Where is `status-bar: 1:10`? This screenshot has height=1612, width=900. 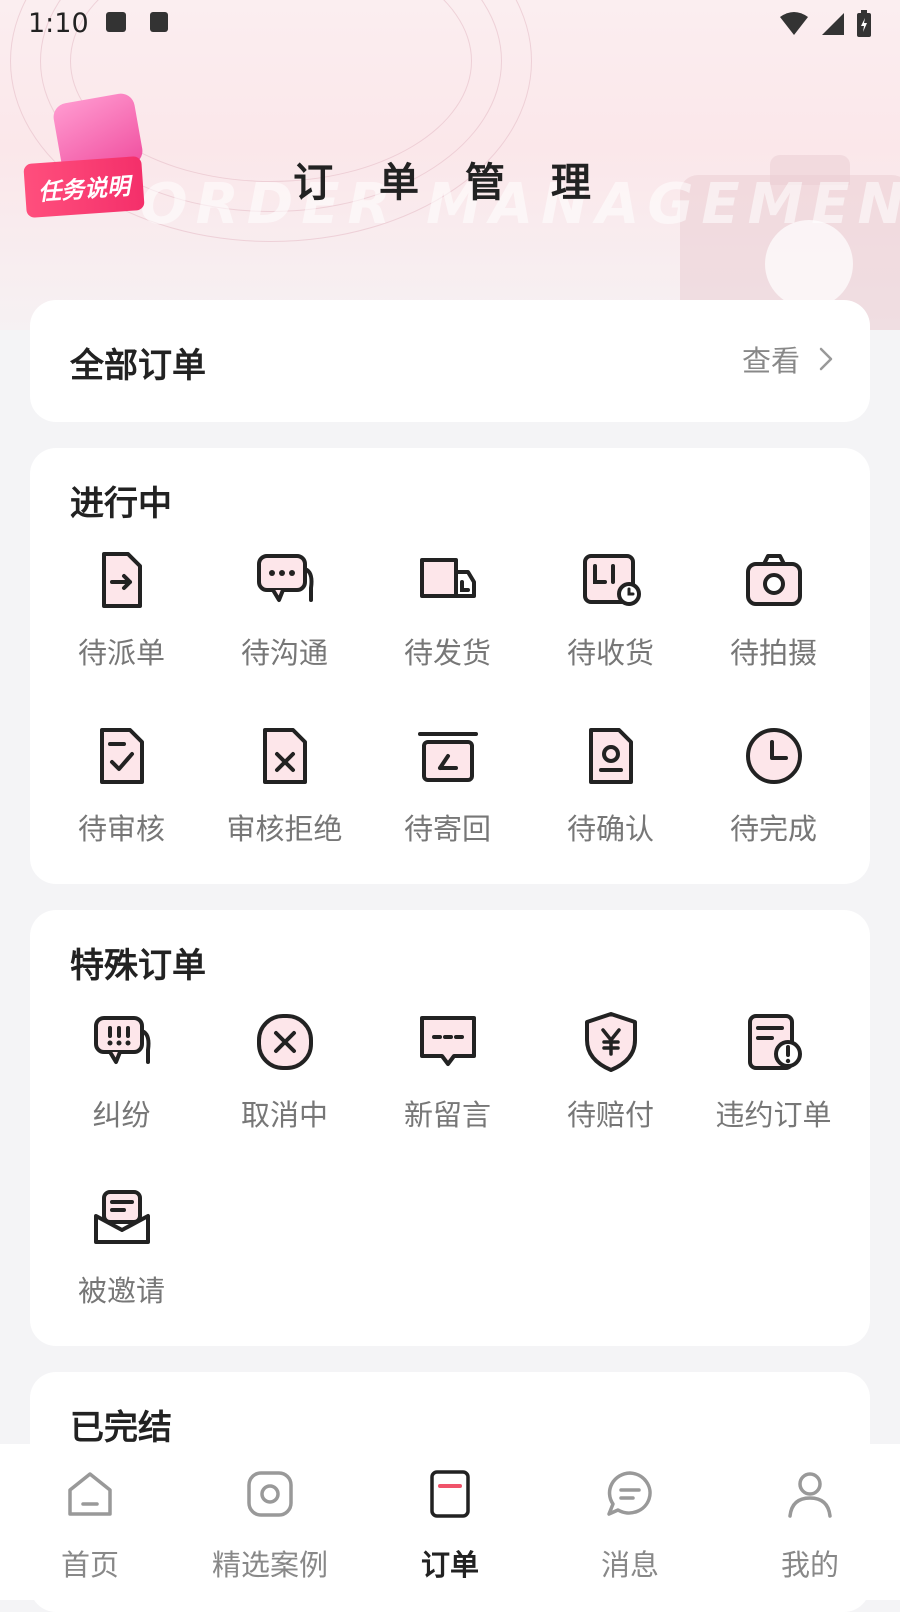 status-bar: 1:10 is located at coordinates (450, 24).